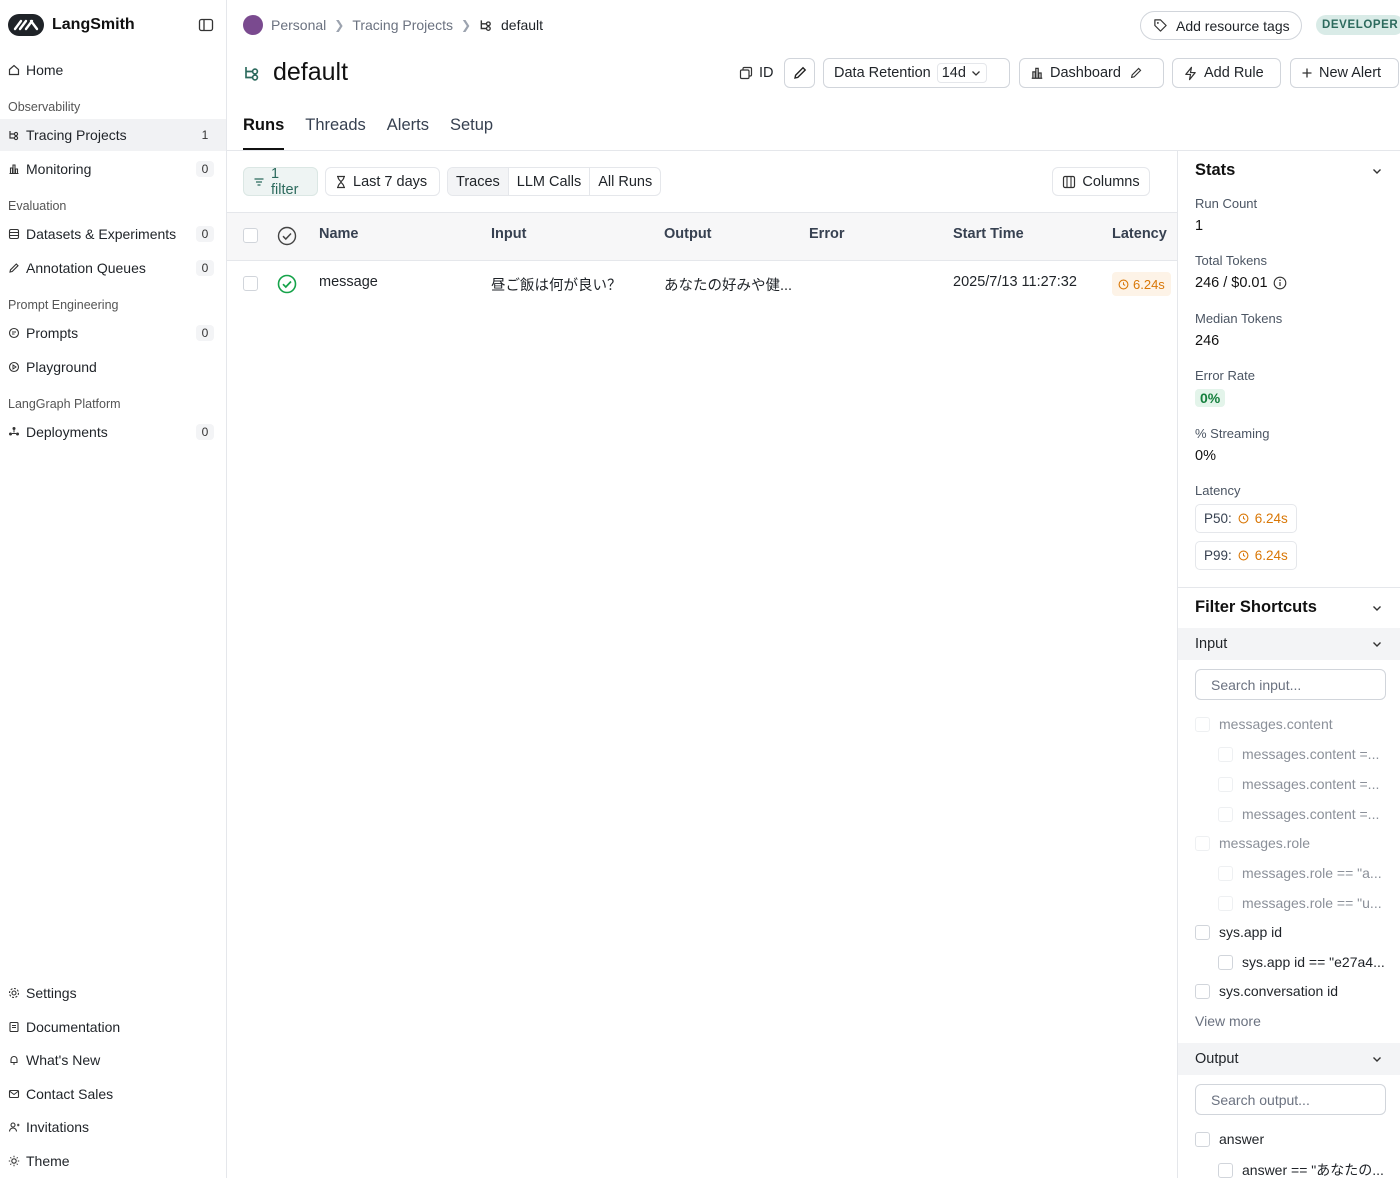 The image size is (1400, 1178). Describe the element at coordinates (1256, 607) in the screenshot. I see `filter-shortcuts-title: Filter Shortcuts` at that location.